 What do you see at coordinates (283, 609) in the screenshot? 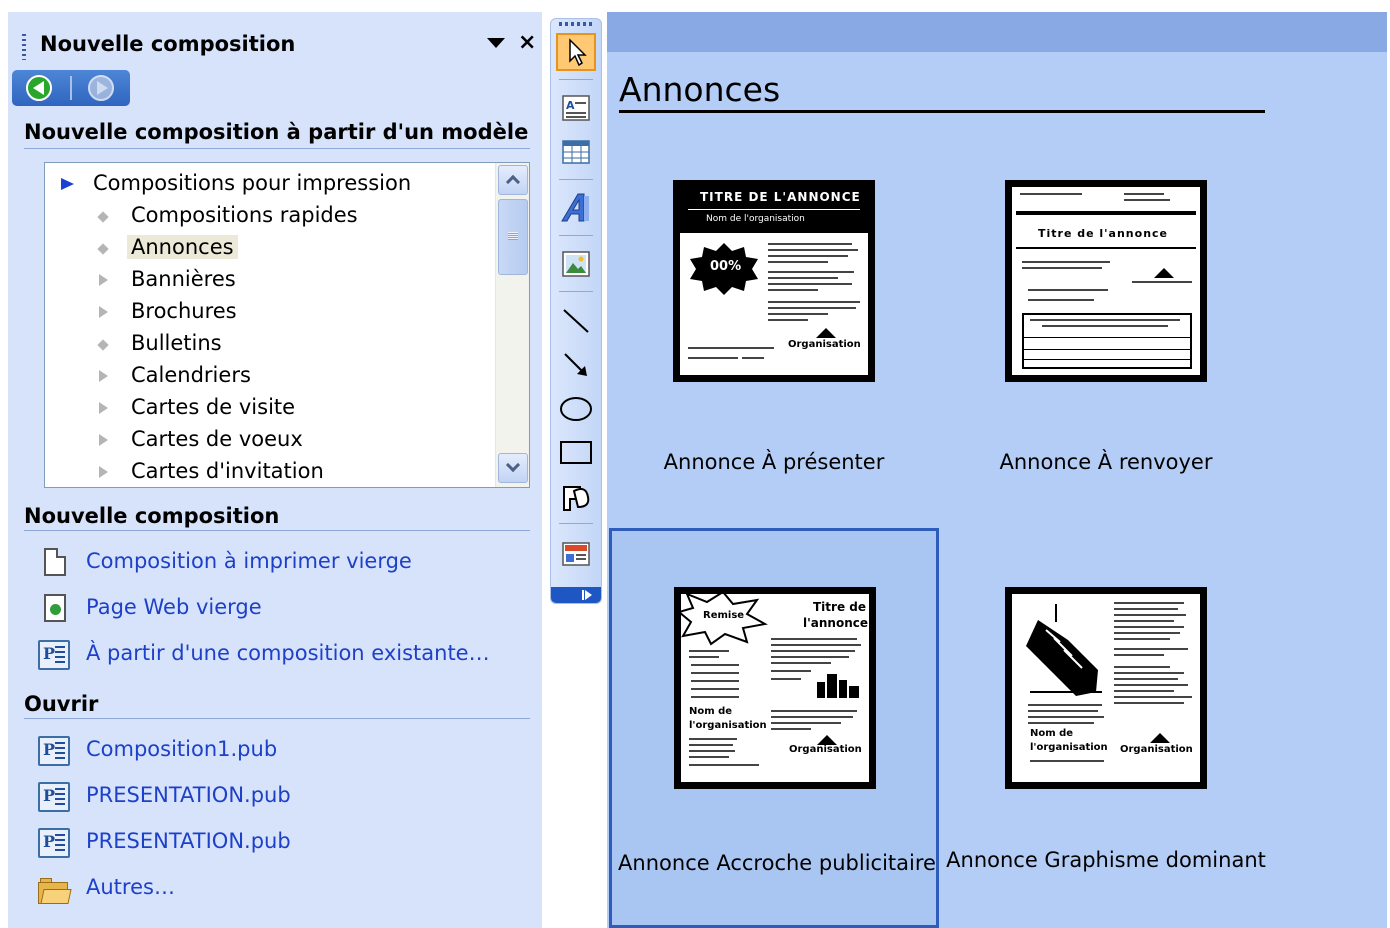
I see `new-composition-link: Page Web vierge` at bounding box center [283, 609].